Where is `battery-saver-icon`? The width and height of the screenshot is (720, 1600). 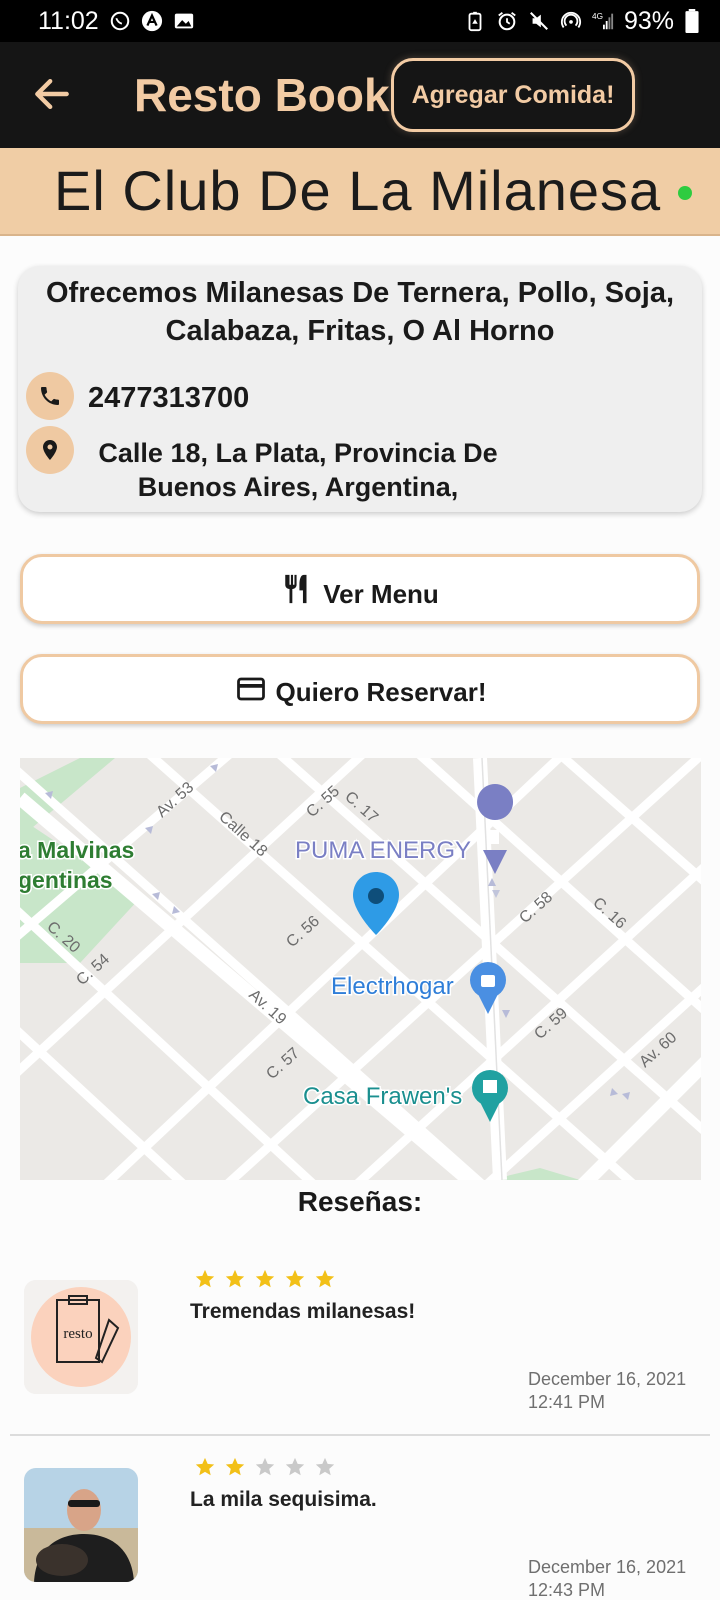 battery-saver-icon is located at coordinates (475, 21).